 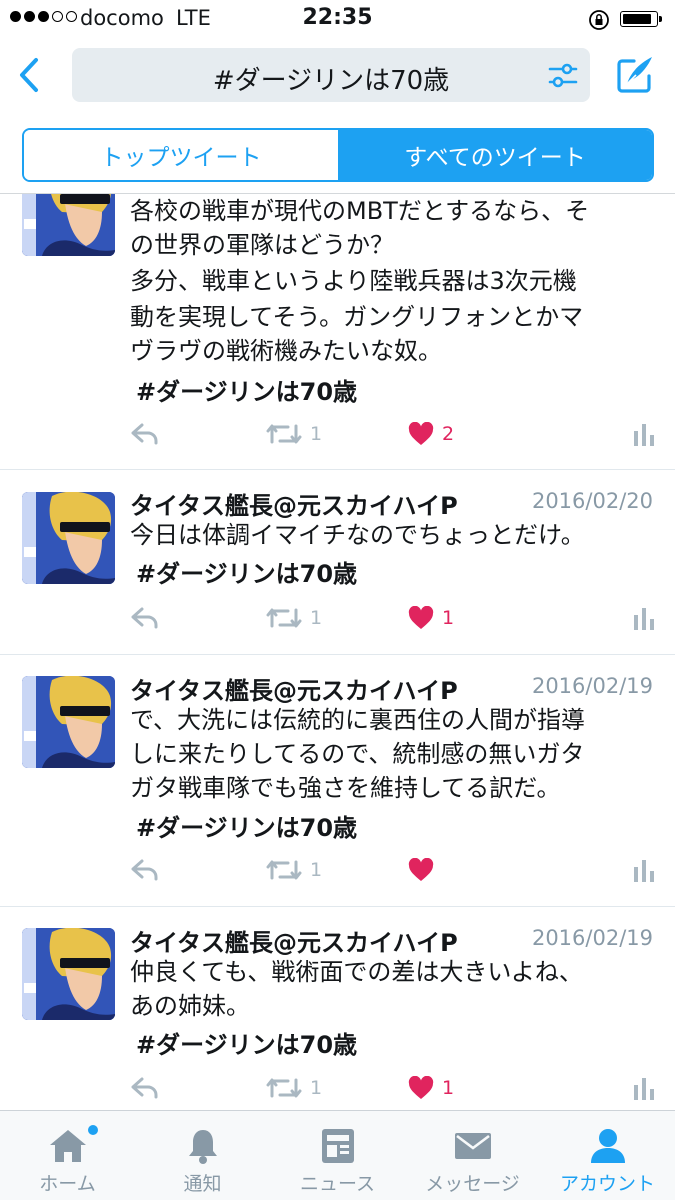 I want to click on like-button, so click(x=425, y=870).